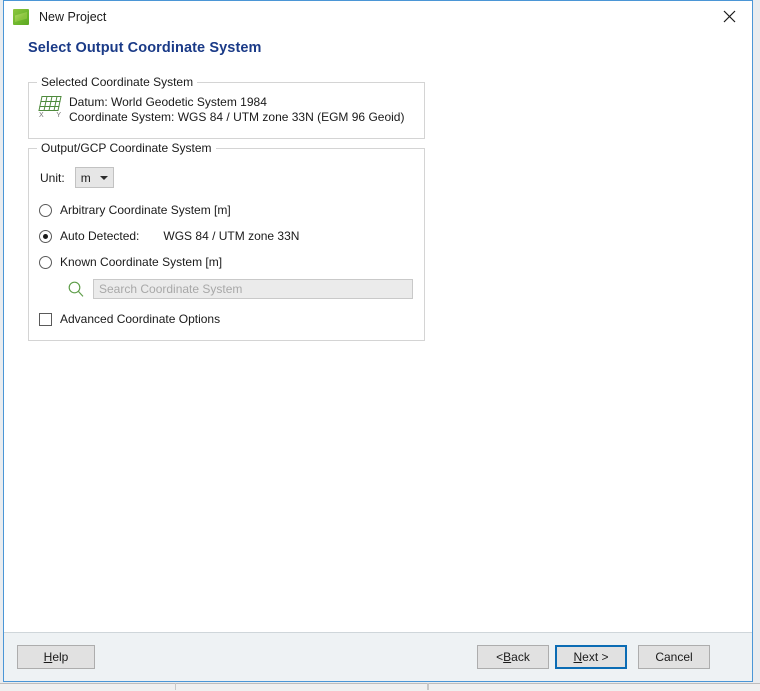  I want to click on search-icon, so click(76, 289).